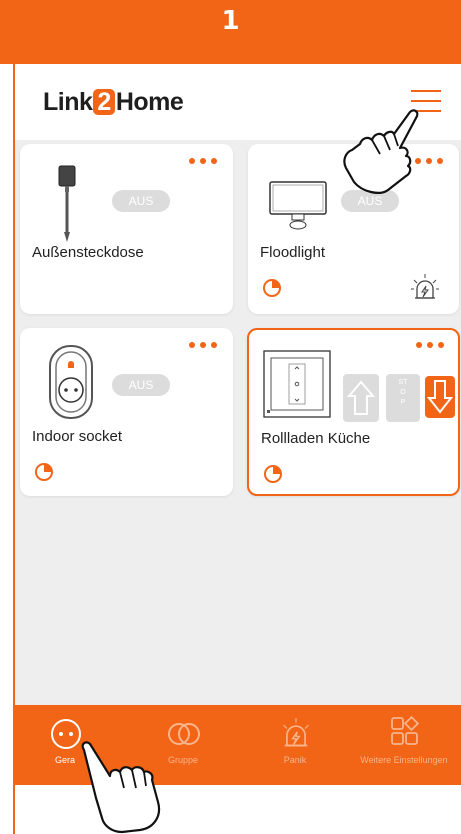 This screenshot has height=834, width=461. I want to click on logo-text-left: Link, so click(68, 102).